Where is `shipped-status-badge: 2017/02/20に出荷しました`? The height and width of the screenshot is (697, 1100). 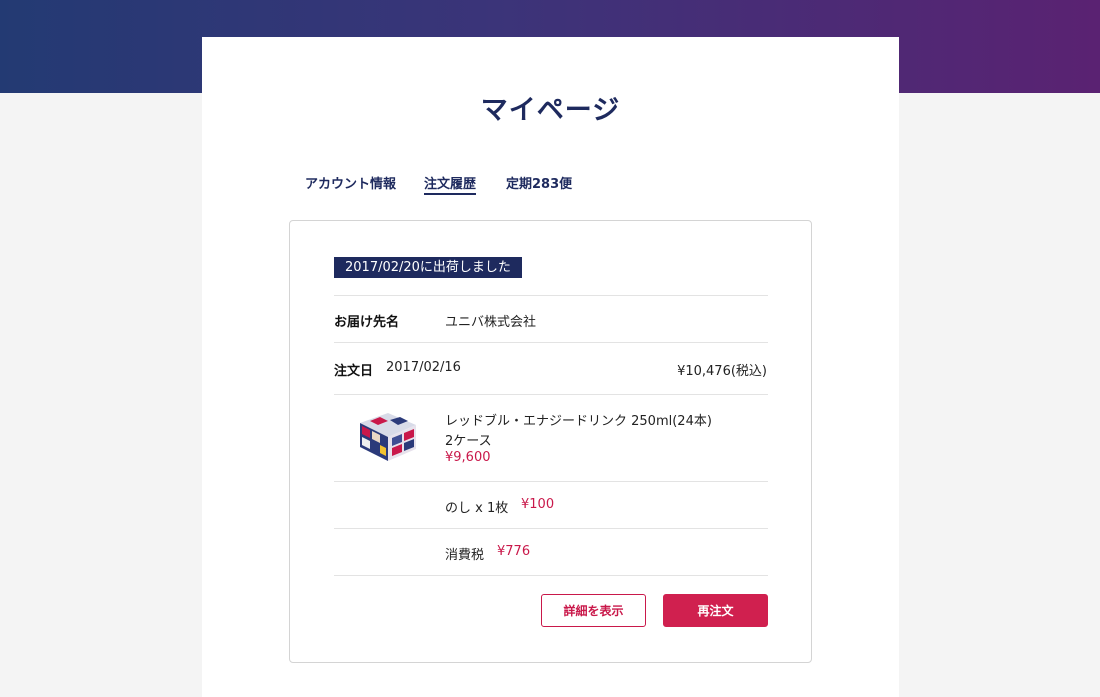 shipped-status-badge: 2017/02/20に出荷しました is located at coordinates (428, 267).